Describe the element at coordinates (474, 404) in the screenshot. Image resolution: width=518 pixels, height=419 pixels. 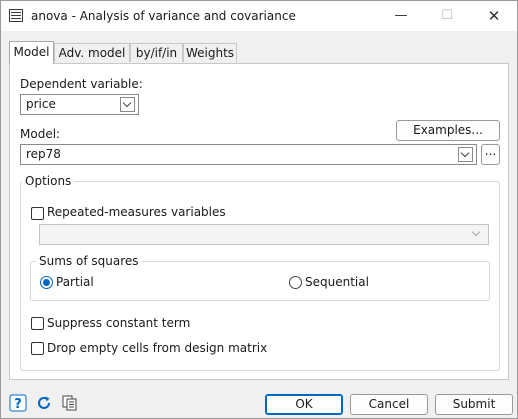
I see `submit-button: Submit` at that location.